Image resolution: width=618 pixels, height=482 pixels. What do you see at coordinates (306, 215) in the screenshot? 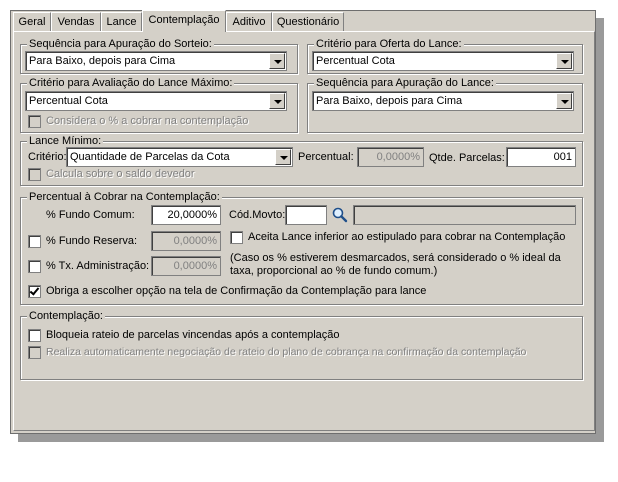
I see `cod-movto-input` at bounding box center [306, 215].